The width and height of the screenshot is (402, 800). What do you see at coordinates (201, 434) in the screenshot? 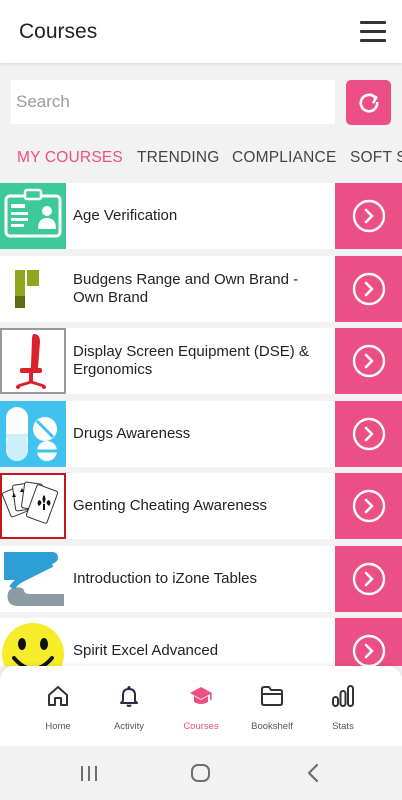
I see `course-row-drugs-awareness: Drugs Awareness` at bounding box center [201, 434].